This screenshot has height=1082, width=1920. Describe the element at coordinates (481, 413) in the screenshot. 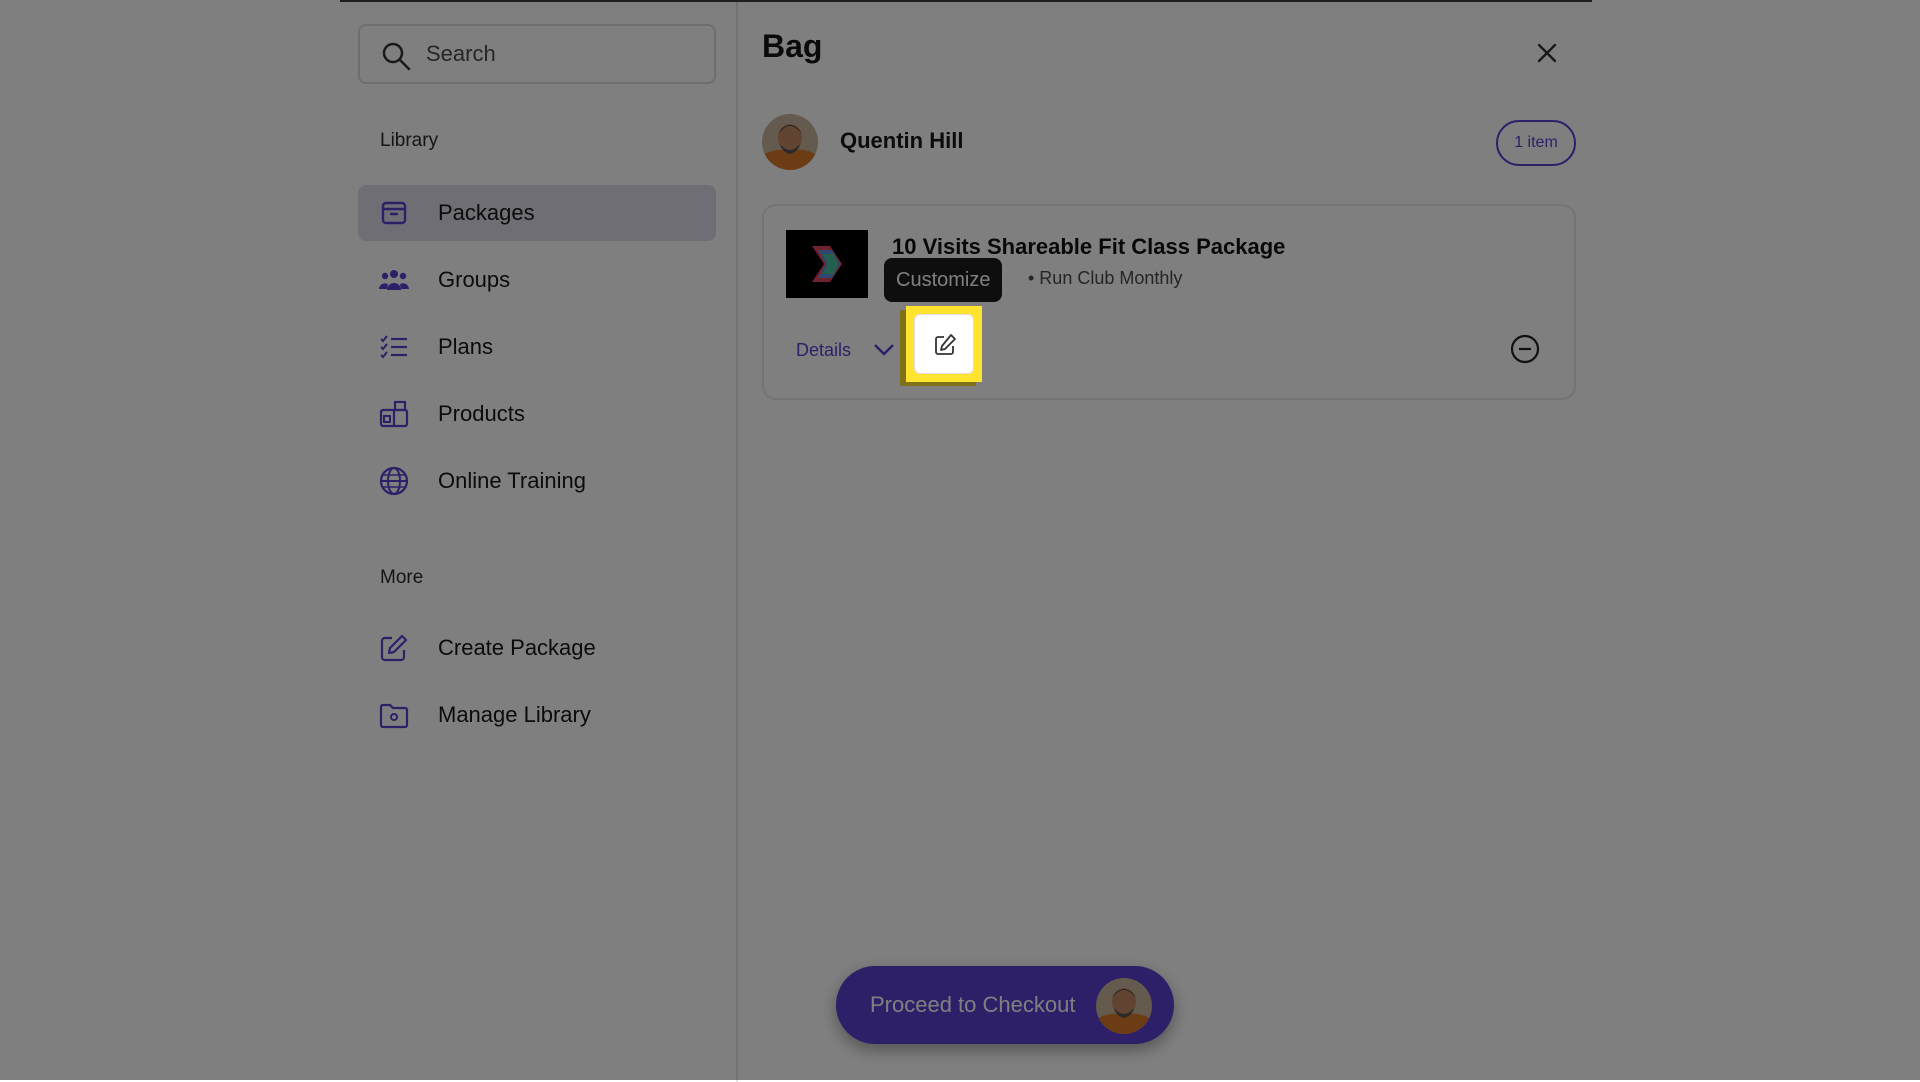

I see `sidebar-item-label: Products` at that location.